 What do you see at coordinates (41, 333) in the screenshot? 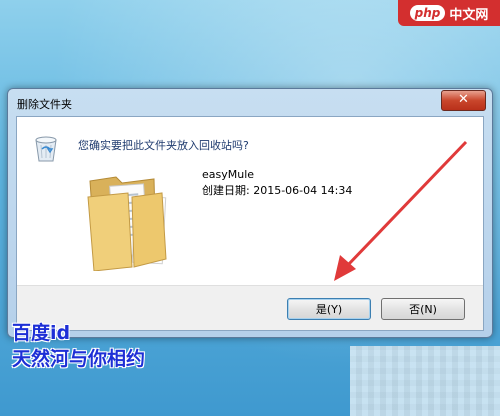
I see `caption-line-1: 百度id` at bounding box center [41, 333].